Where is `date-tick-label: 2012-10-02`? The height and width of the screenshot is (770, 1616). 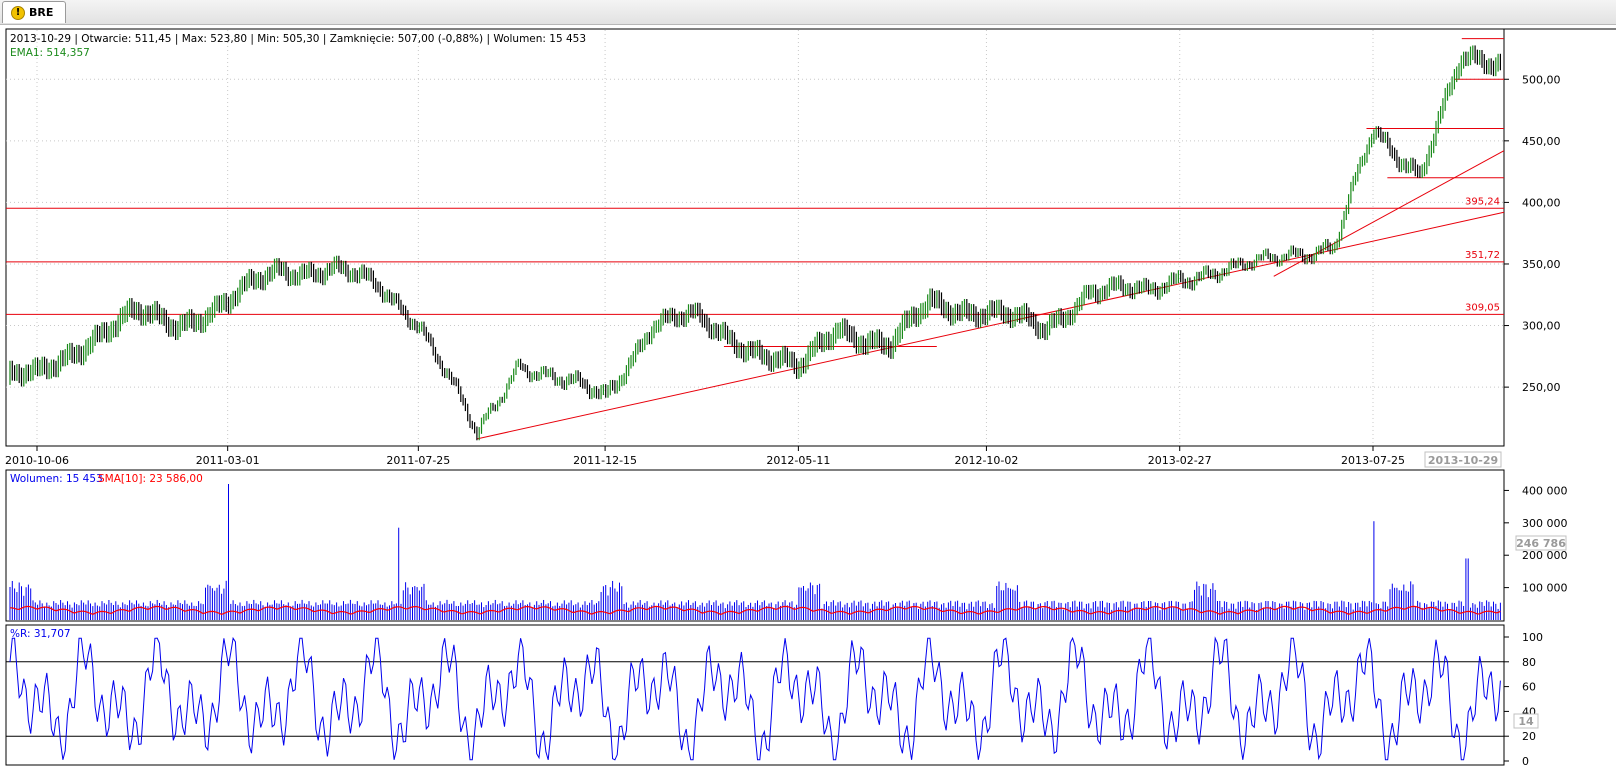
date-tick-label: 2012-10-02 is located at coordinates (986, 460).